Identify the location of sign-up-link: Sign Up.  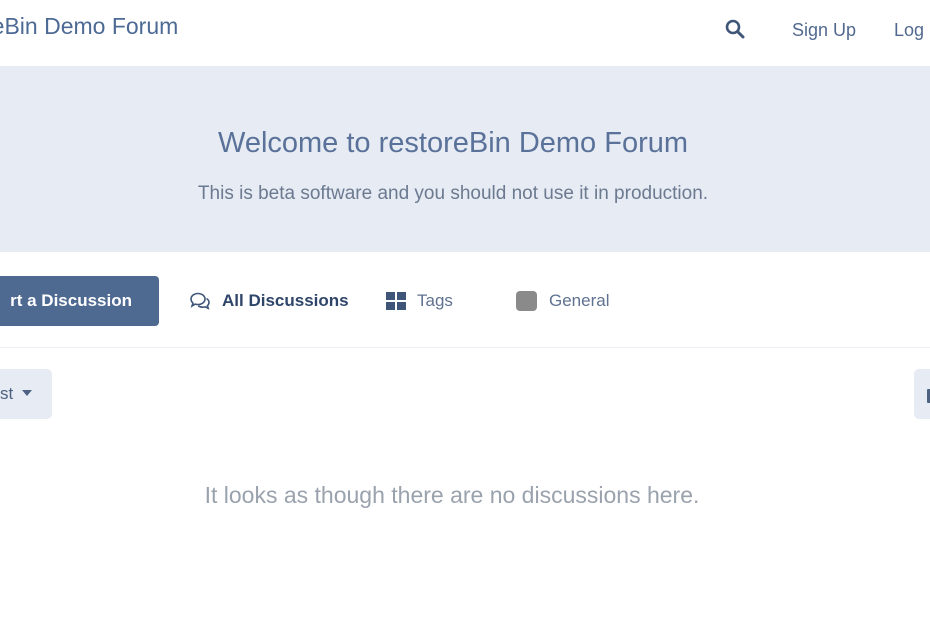
(824, 30).